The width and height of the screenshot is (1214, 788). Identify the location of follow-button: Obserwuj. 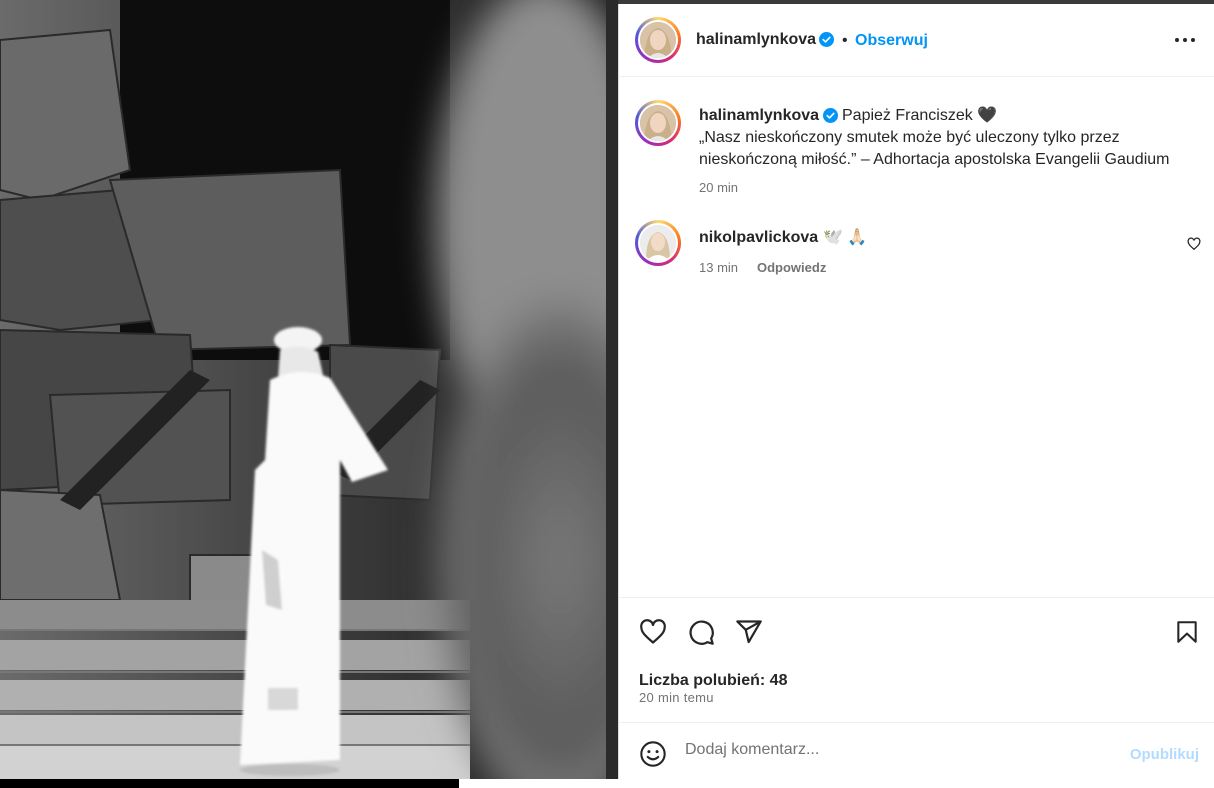
(891, 41).